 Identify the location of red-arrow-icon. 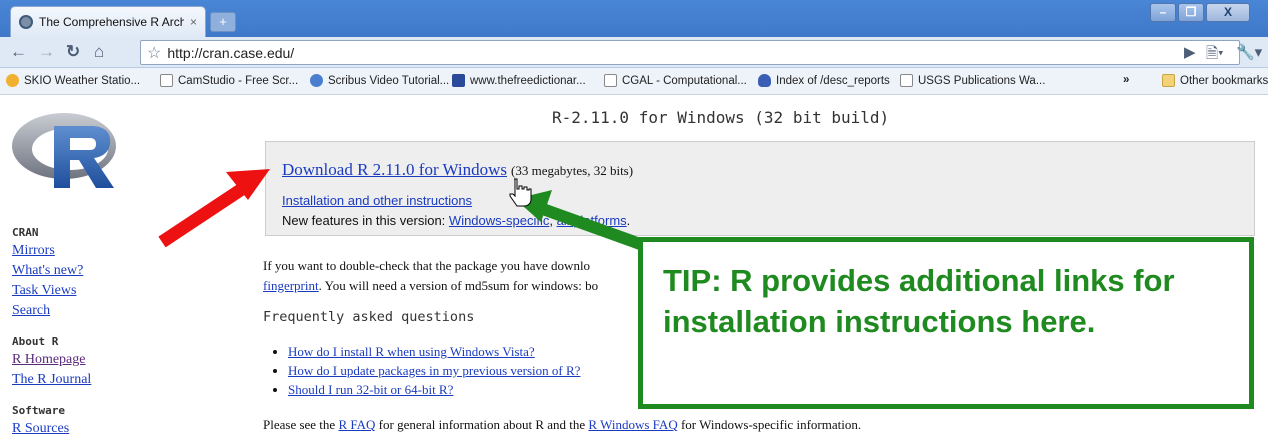
(214, 208).